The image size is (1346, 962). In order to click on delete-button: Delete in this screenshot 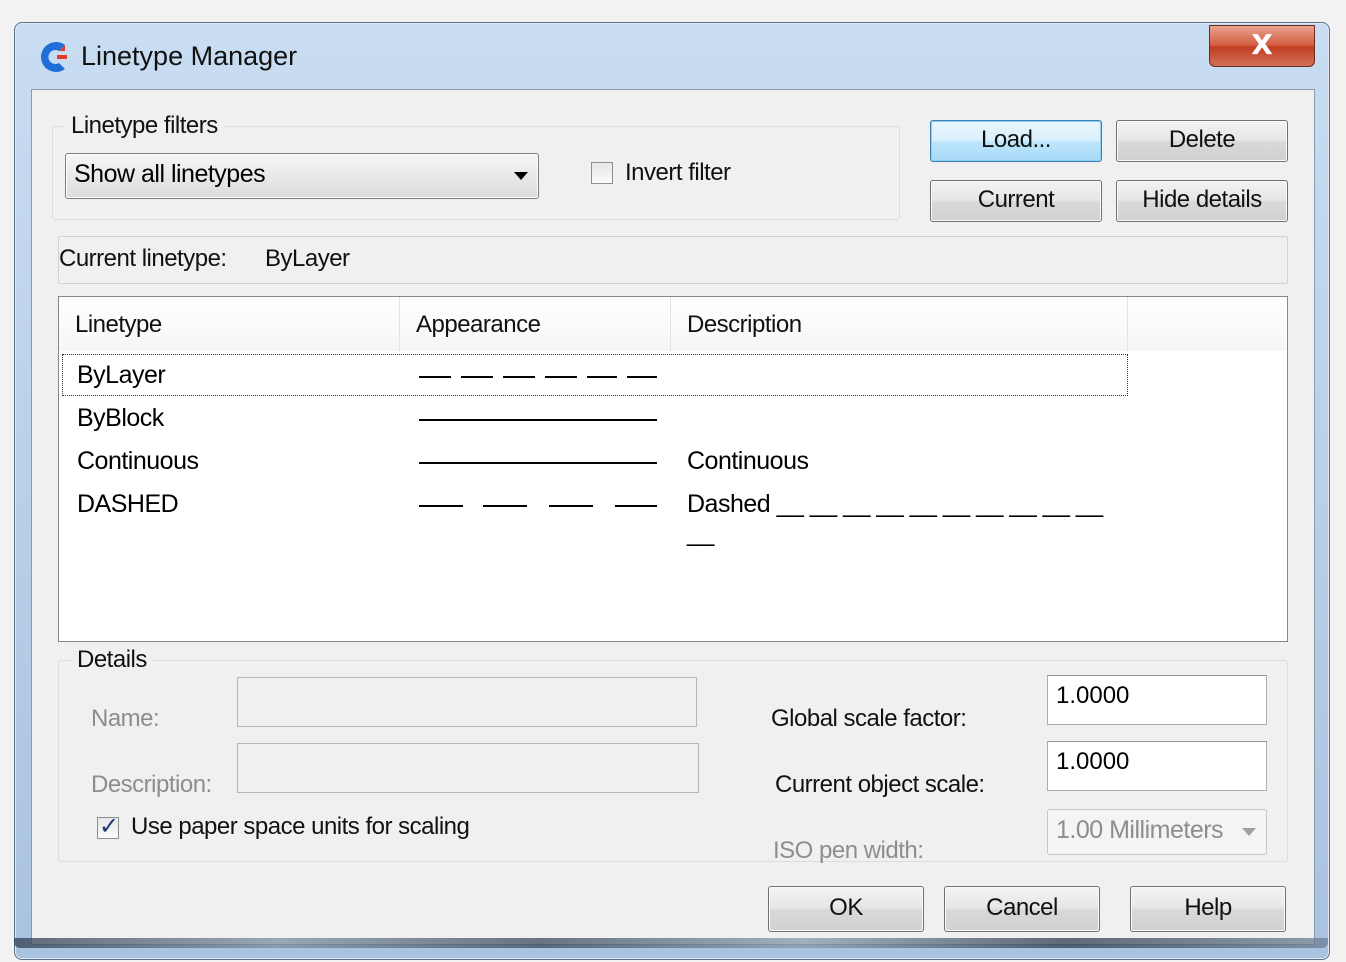, I will do `click(1202, 141)`.